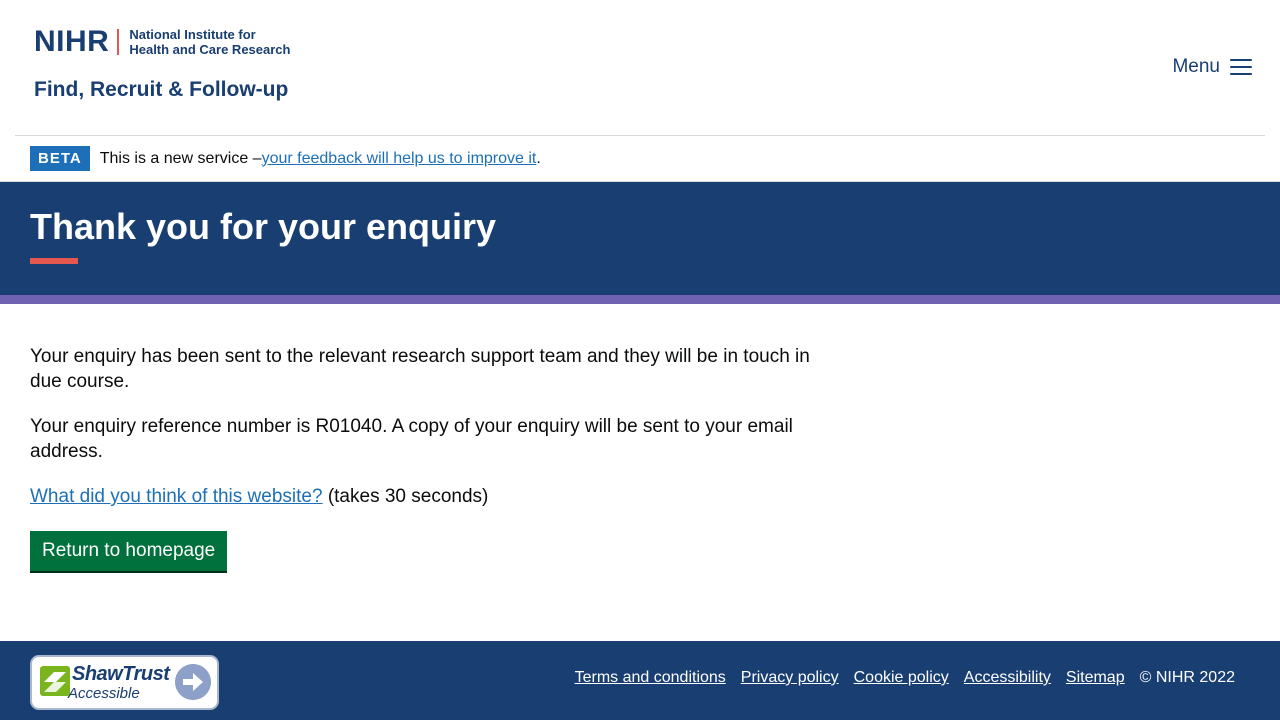  What do you see at coordinates (60, 158) in the screenshot?
I see `beta-tag: BETA` at bounding box center [60, 158].